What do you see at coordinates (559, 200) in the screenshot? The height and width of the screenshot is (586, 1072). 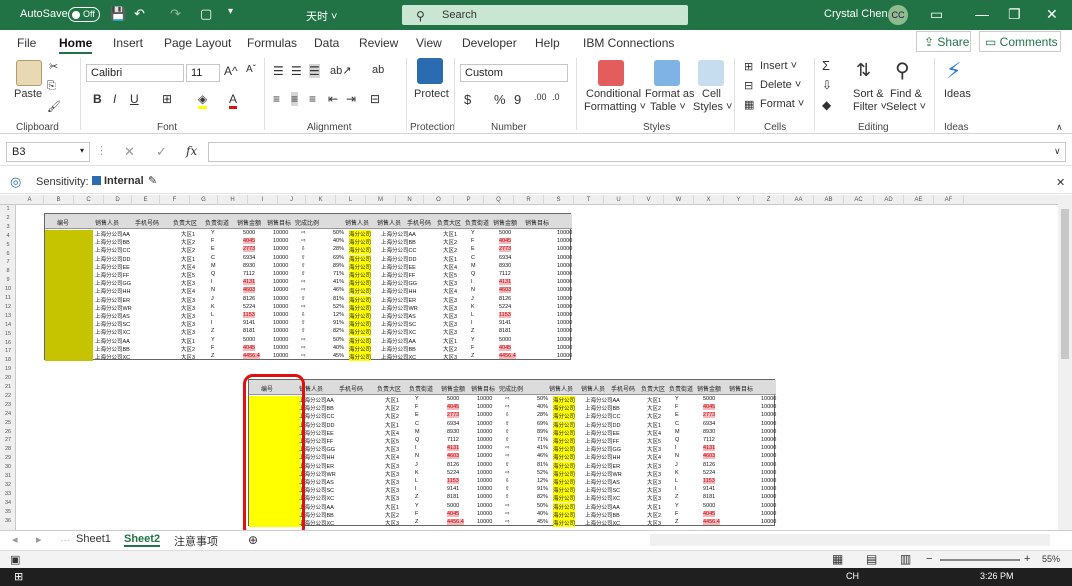 I see `column-header: S` at bounding box center [559, 200].